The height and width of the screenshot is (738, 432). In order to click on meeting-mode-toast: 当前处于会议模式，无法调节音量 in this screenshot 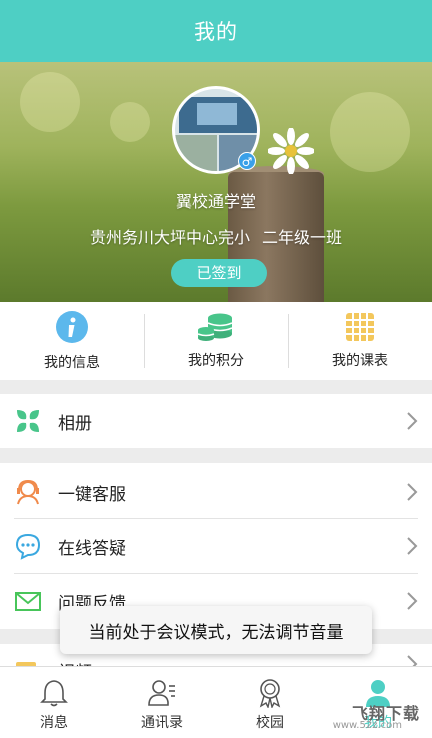, I will do `click(216, 630)`.